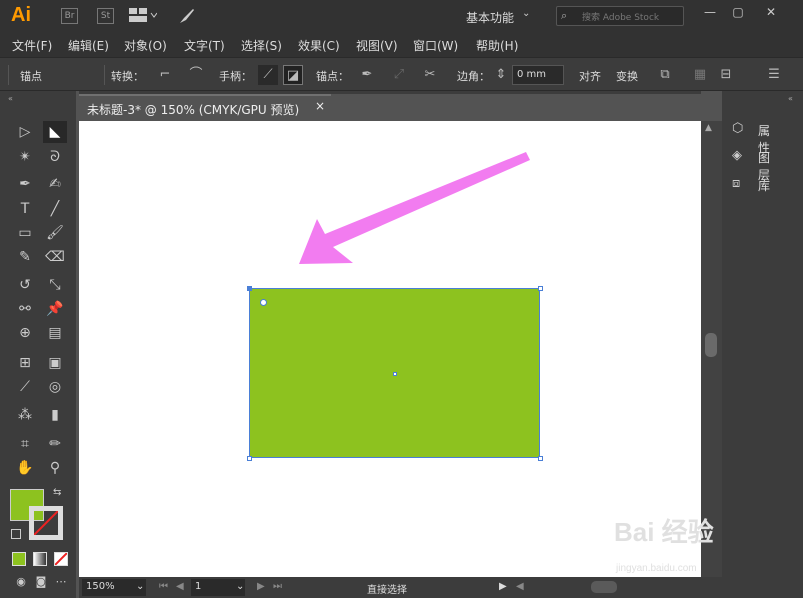 Image resolution: width=803 pixels, height=598 pixels. I want to click on none-mode-icon, so click(61, 559).